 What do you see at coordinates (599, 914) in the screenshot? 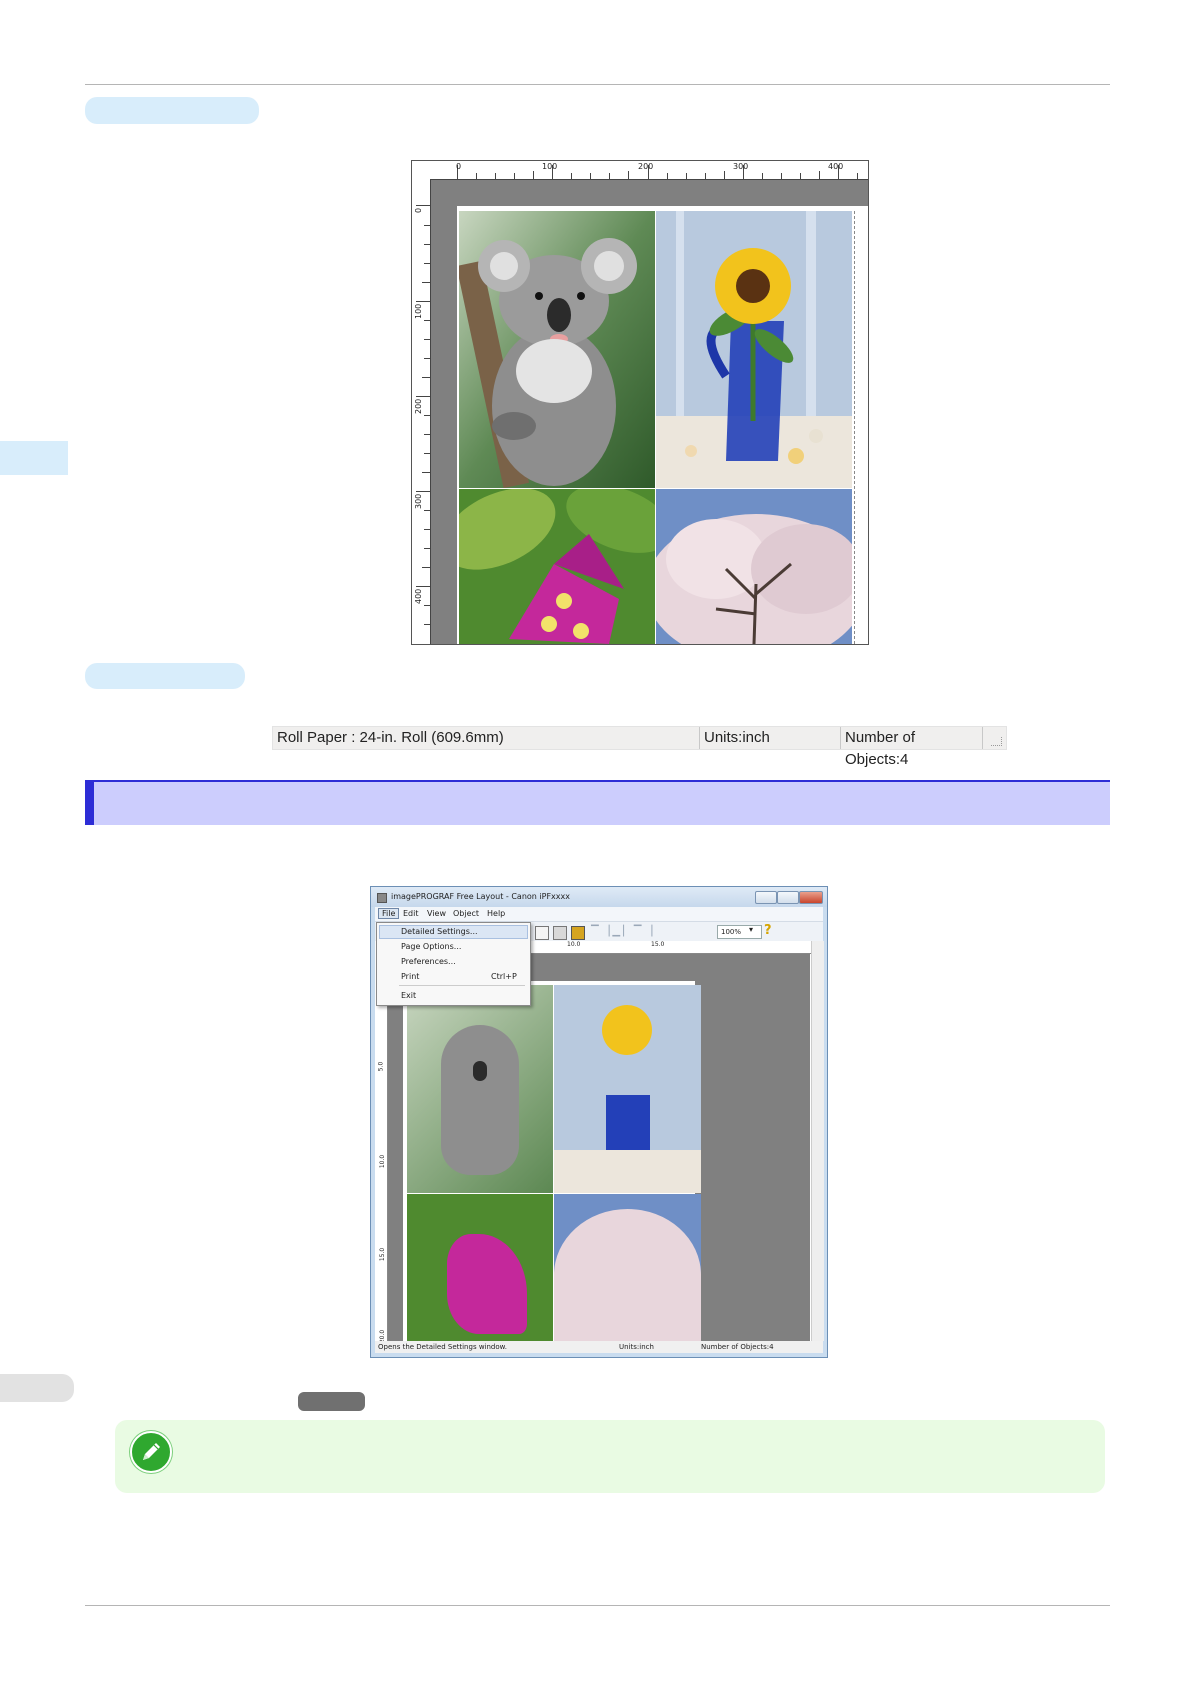
I see `menu-bar: File Edit View Object Help` at bounding box center [599, 914].